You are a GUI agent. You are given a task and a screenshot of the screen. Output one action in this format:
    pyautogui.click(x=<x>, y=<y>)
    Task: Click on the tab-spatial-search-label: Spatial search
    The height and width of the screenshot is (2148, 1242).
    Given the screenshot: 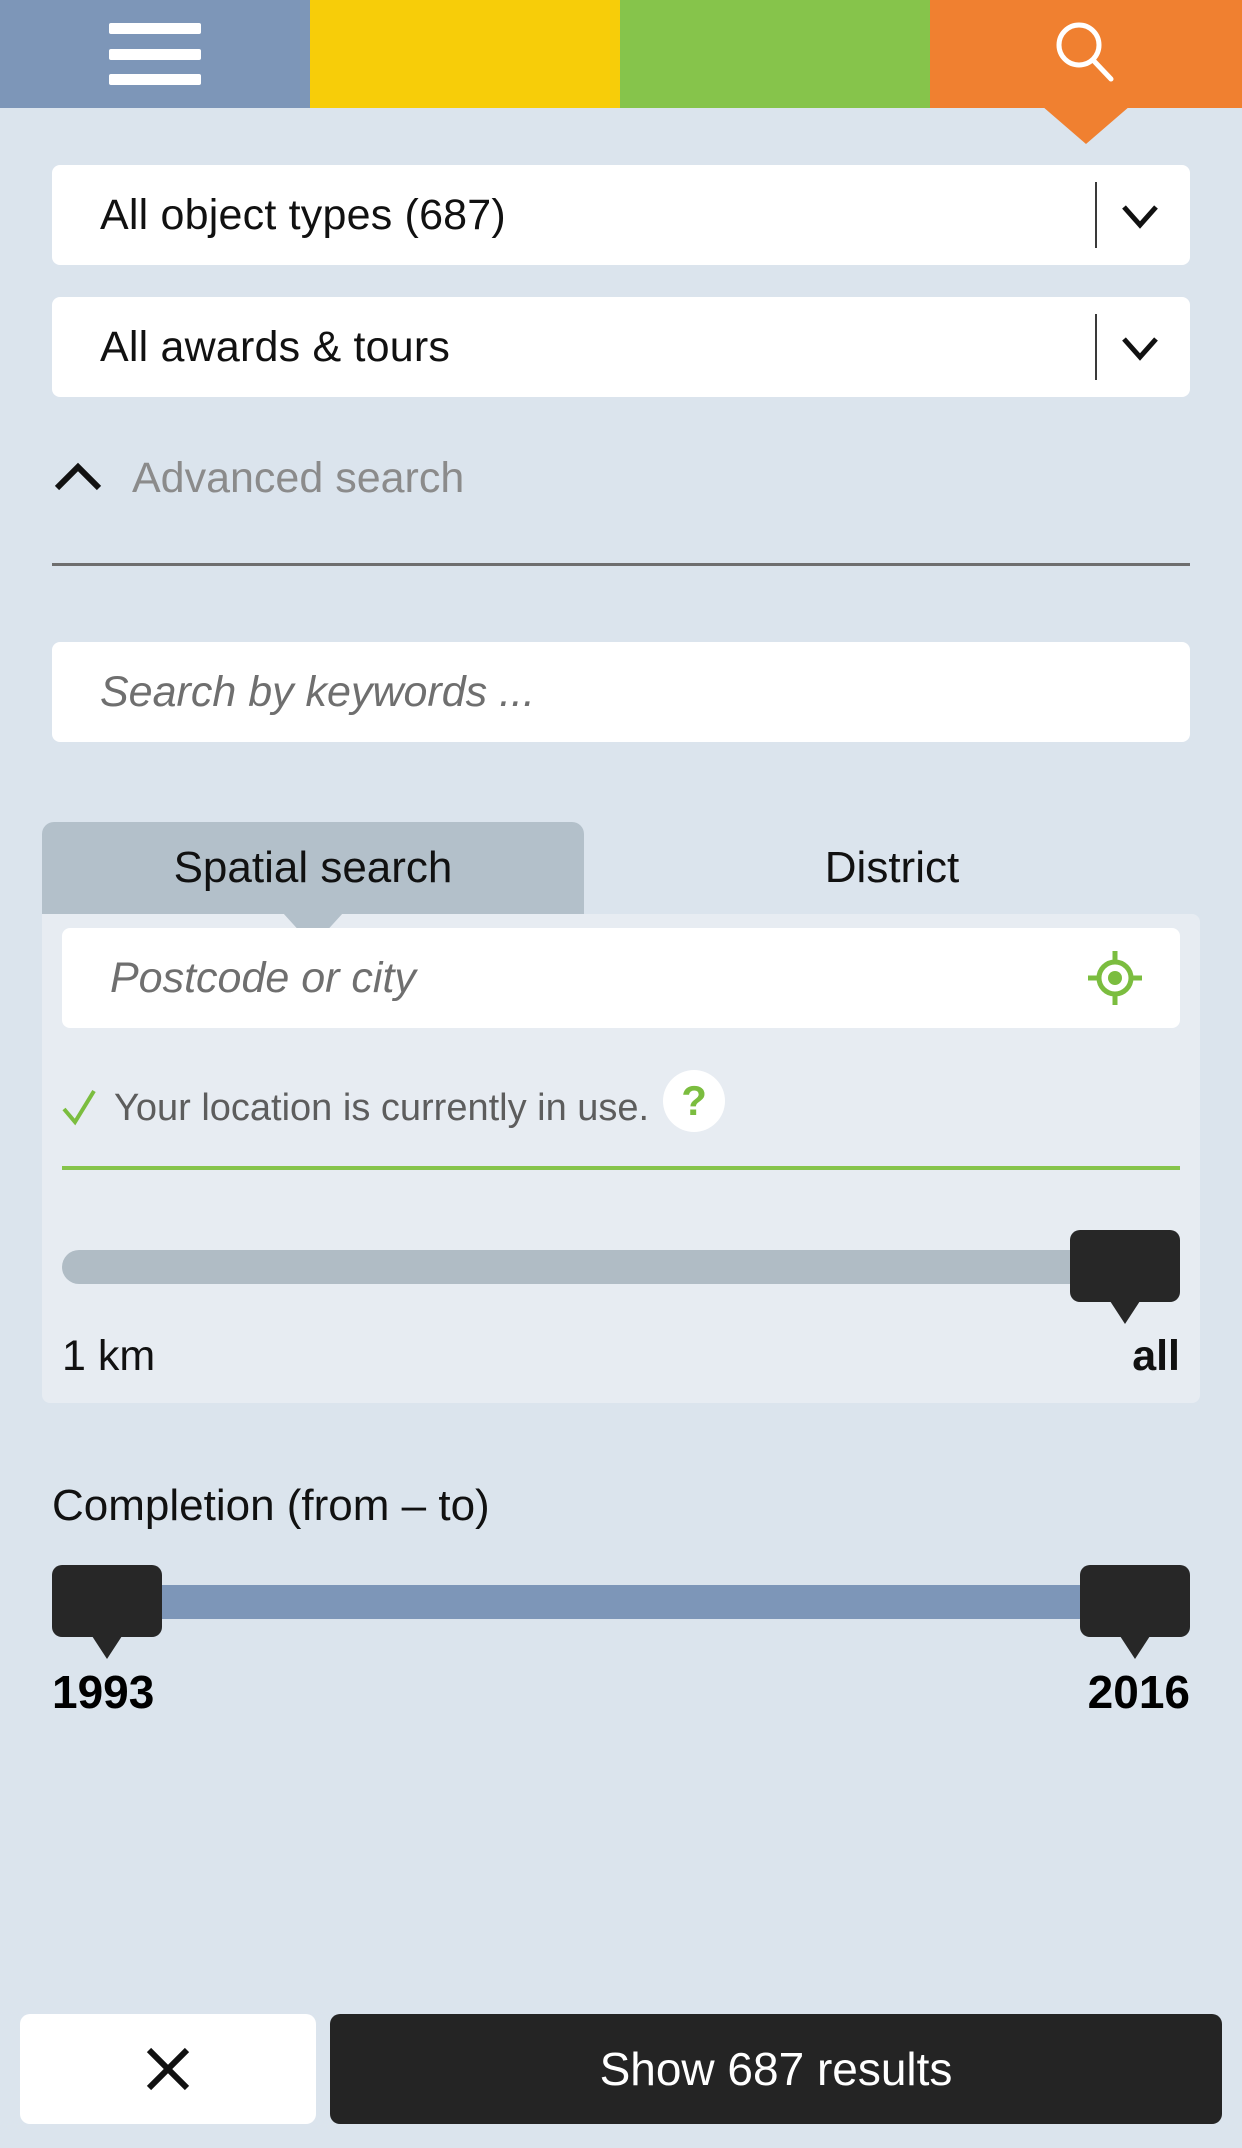 What is the action you would take?
    pyautogui.click(x=313, y=867)
    